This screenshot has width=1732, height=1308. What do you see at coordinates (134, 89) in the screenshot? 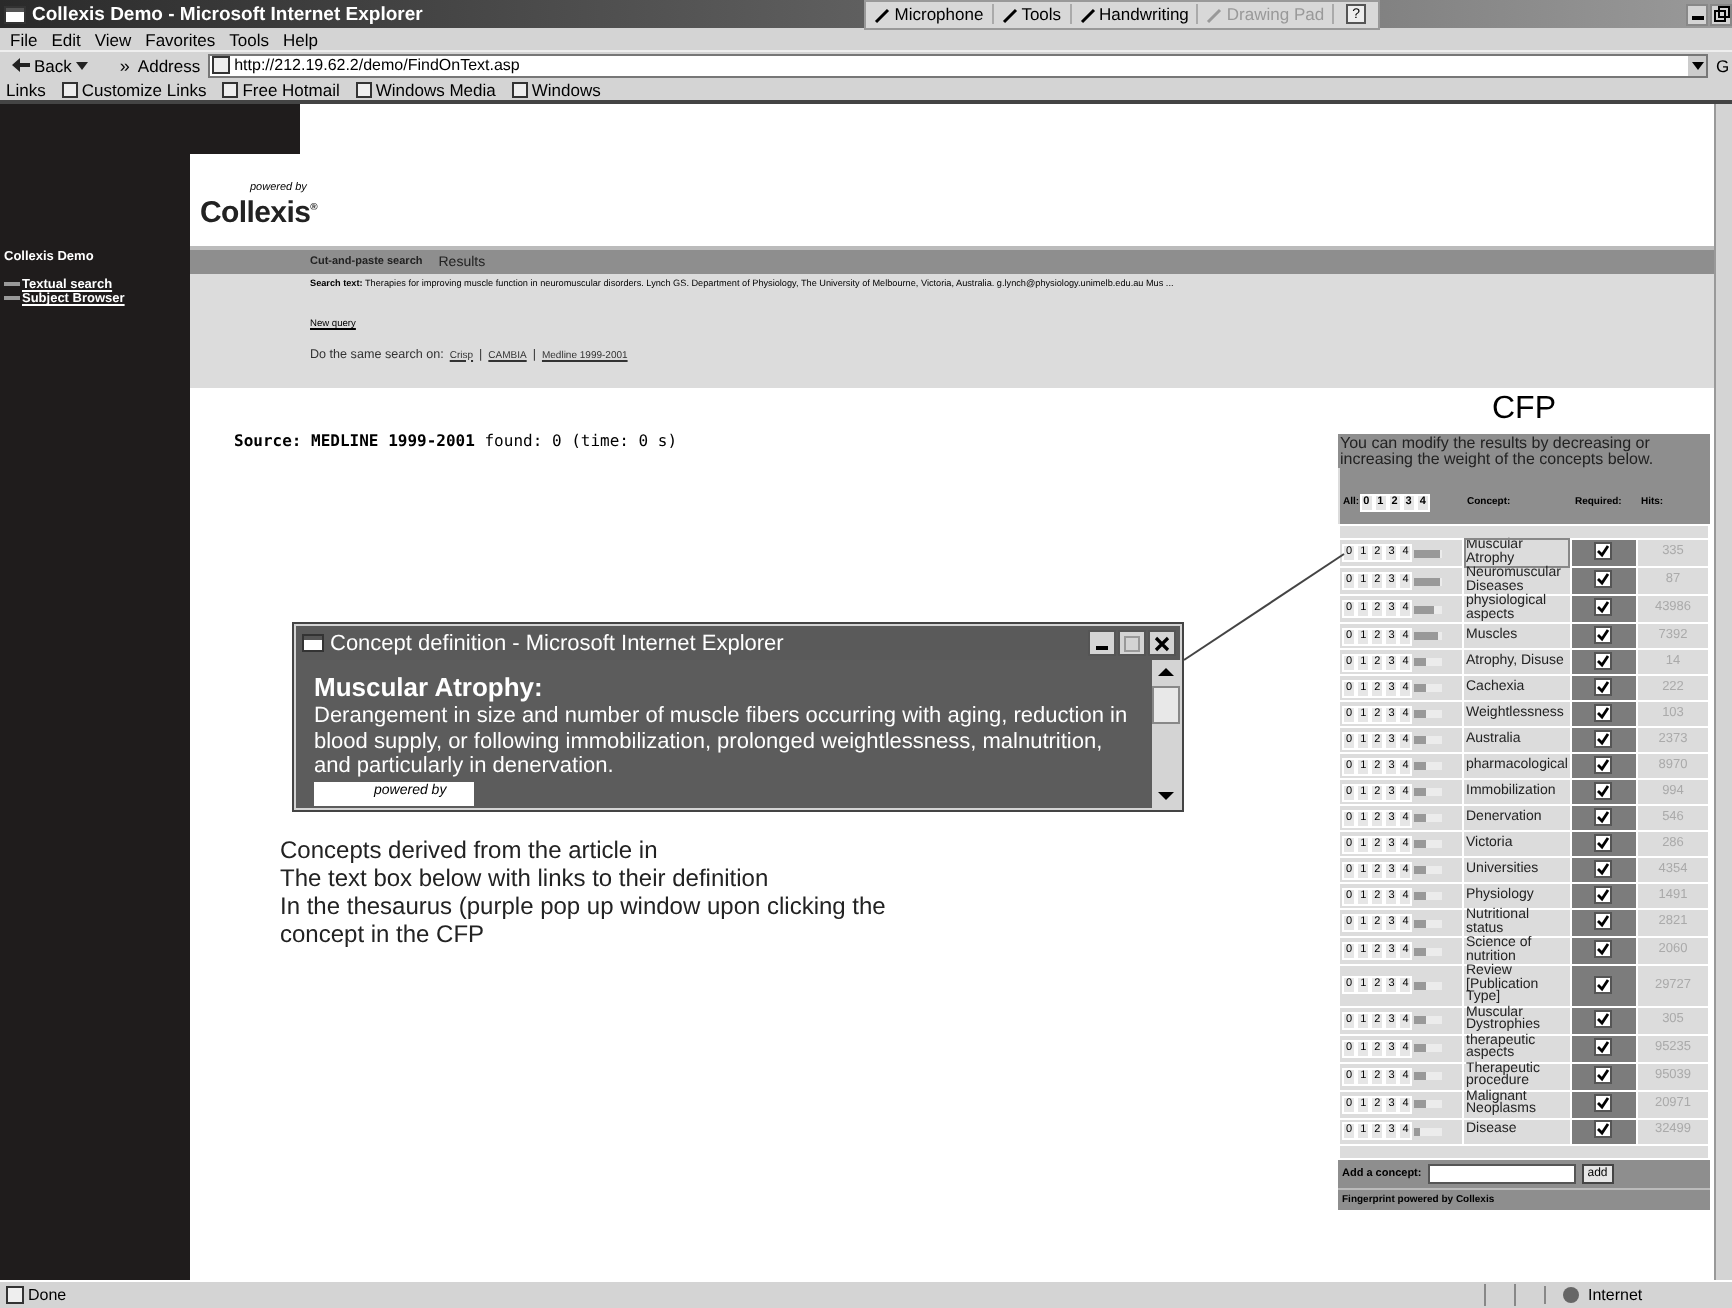
I see `favorite-link: Customize Links` at bounding box center [134, 89].